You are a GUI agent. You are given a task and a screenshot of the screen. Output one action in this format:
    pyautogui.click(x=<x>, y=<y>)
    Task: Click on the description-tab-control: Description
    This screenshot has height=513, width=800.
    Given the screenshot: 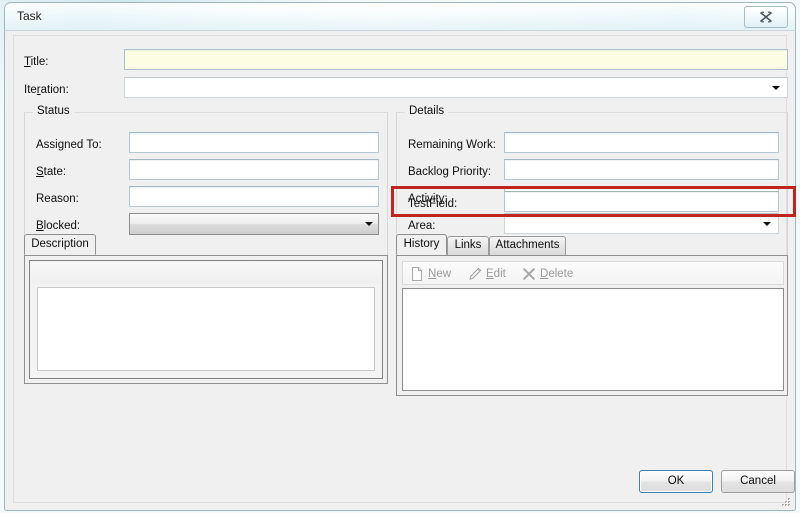 What is the action you would take?
    pyautogui.click(x=206, y=309)
    